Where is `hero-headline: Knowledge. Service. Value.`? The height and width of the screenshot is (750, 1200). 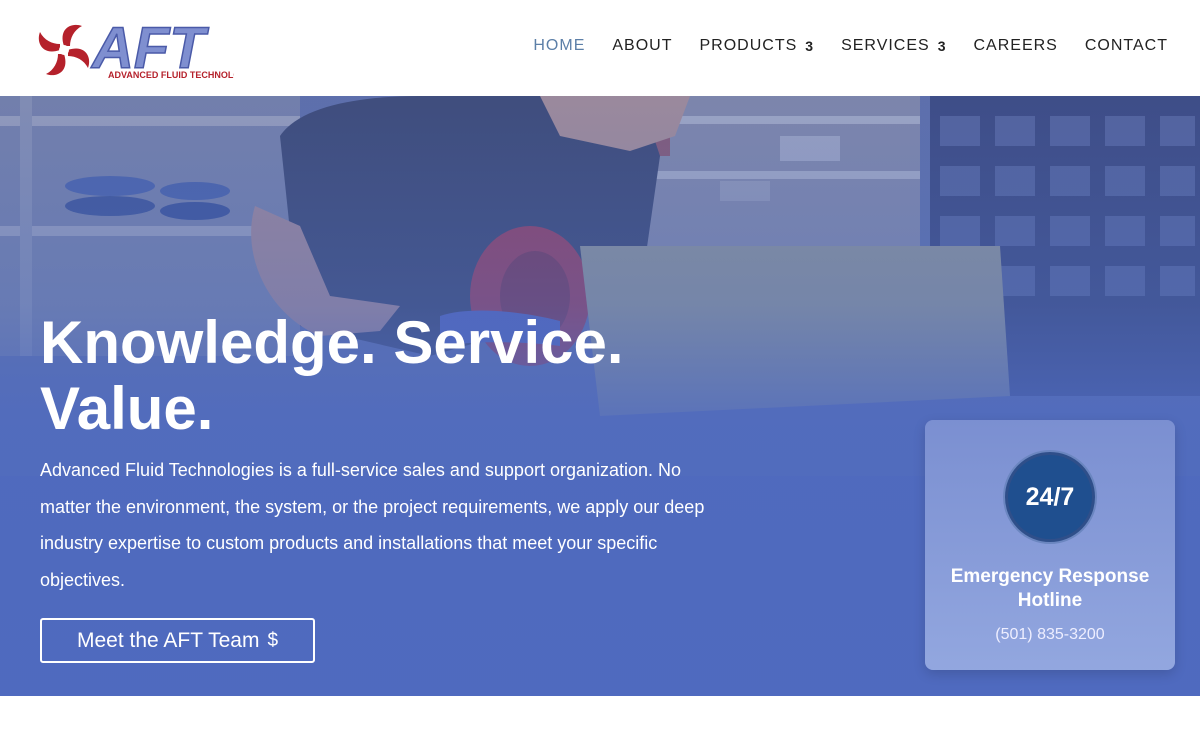 hero-headline: Knowledge. Service. Value. is located at coordinates (390, 376).